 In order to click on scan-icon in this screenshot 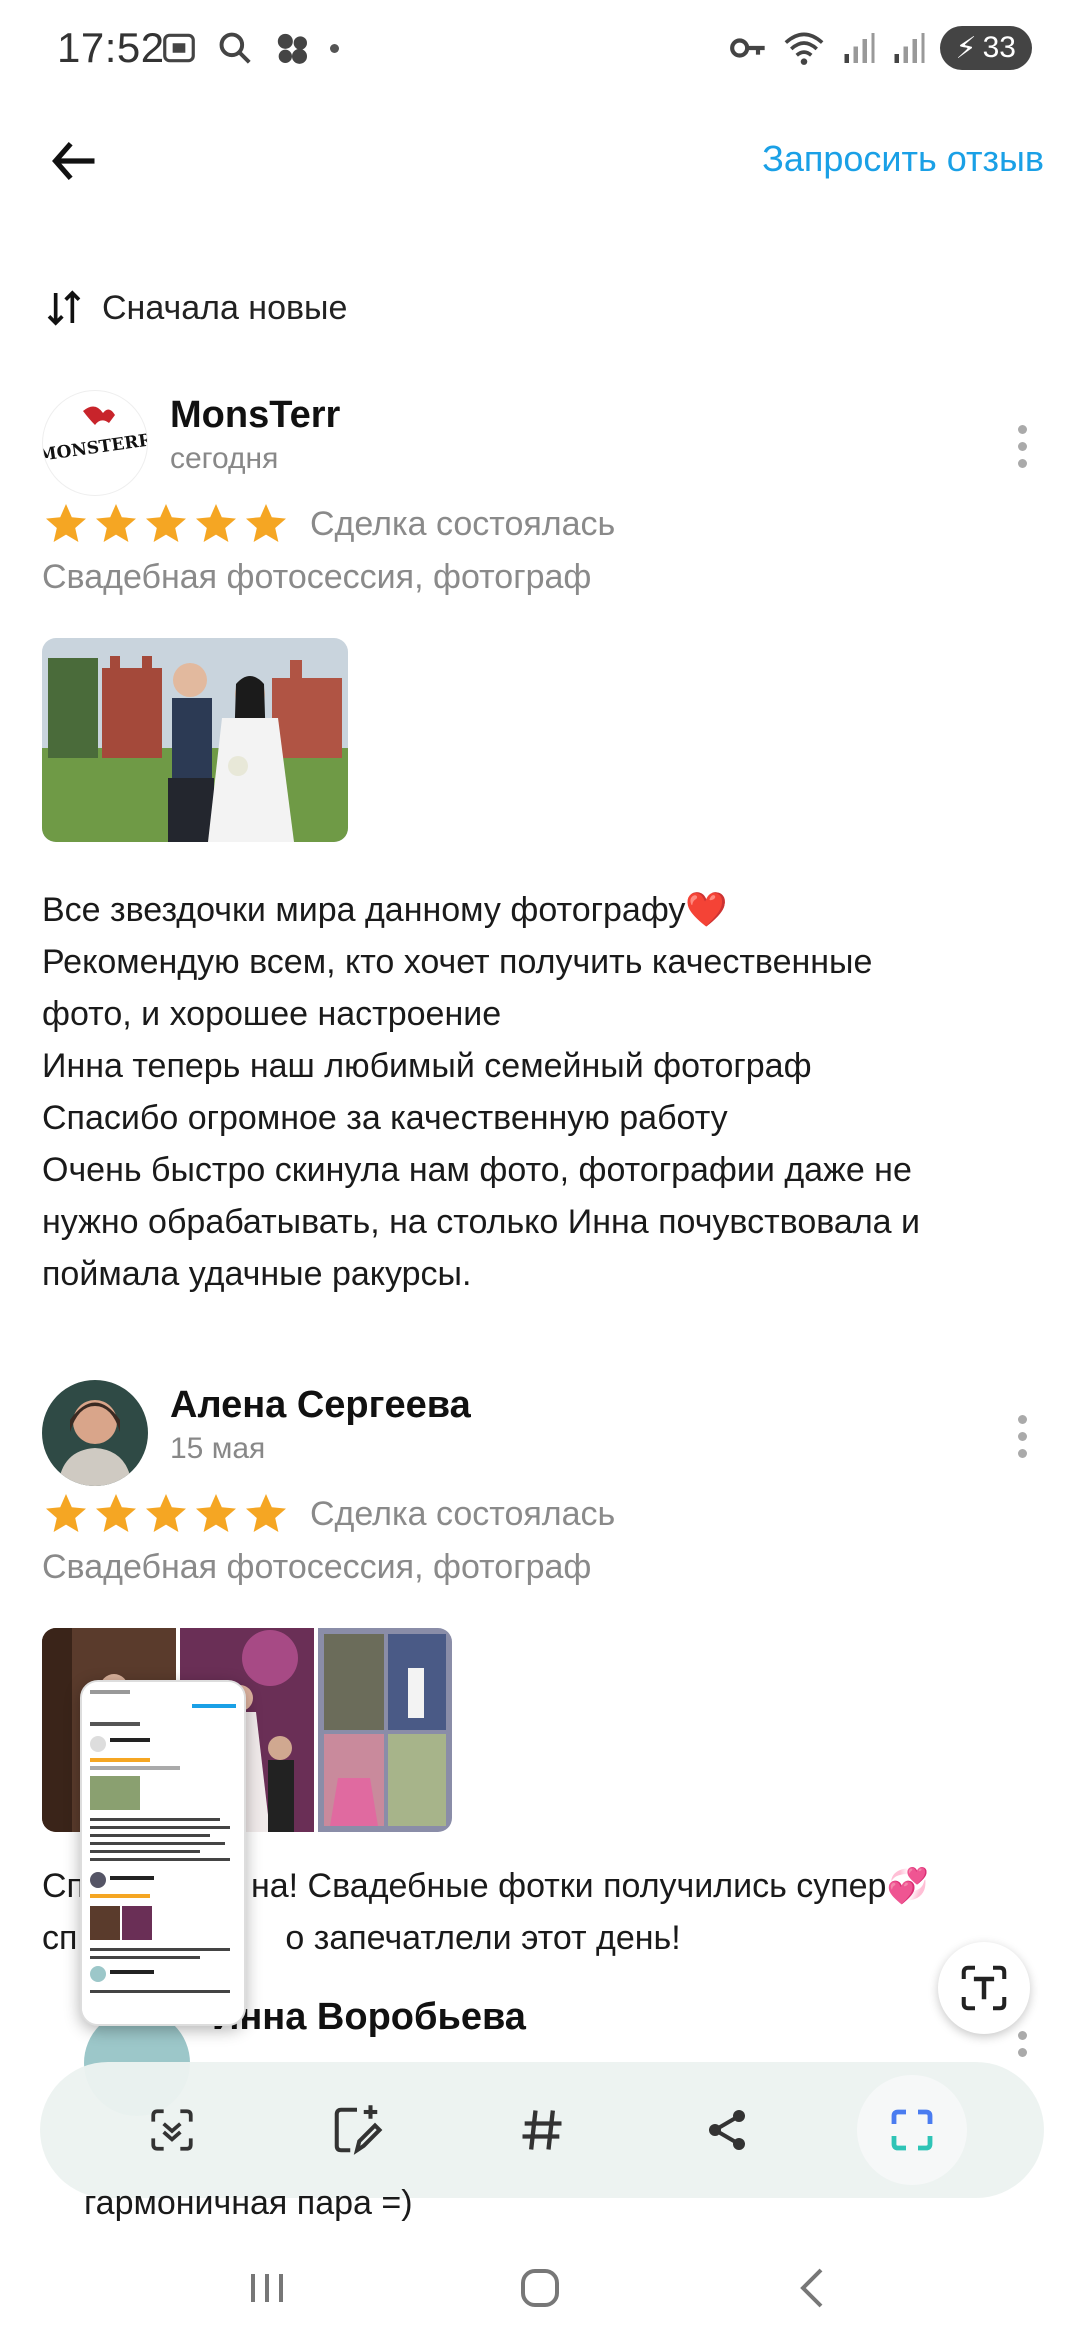, I will do `click(172, 2130)`.